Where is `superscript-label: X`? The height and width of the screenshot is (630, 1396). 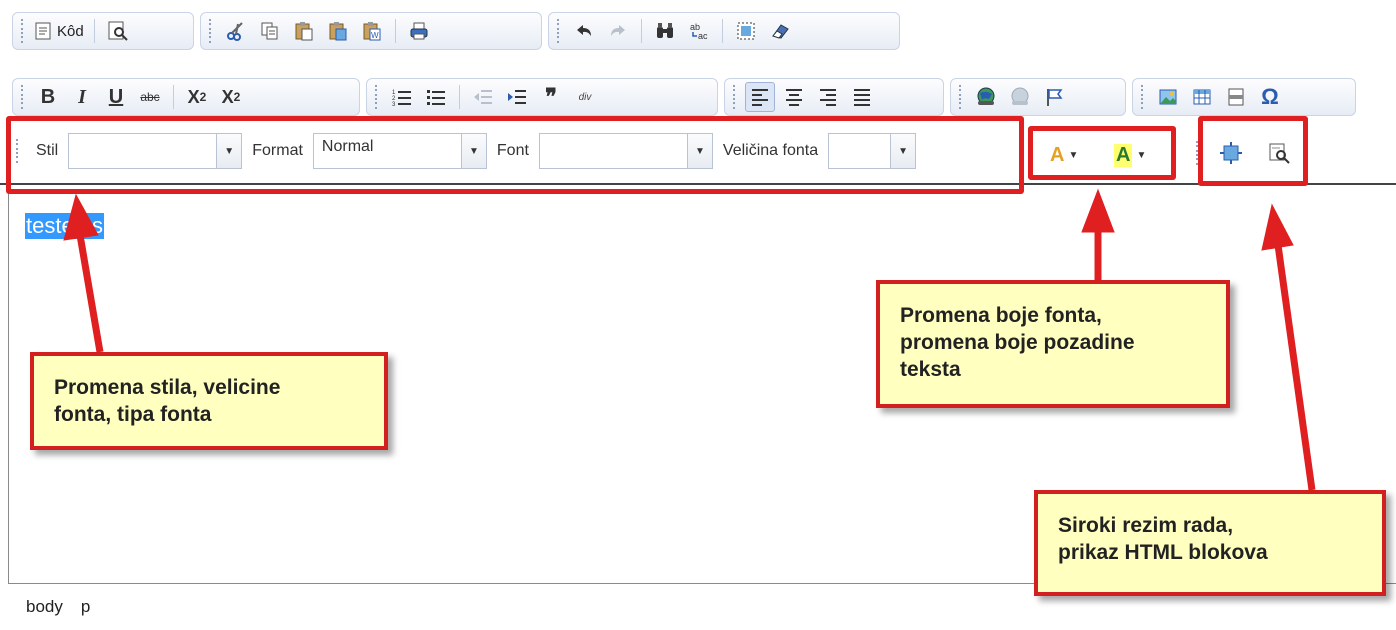
superscript-label: X is located at coordinates (227, 96).